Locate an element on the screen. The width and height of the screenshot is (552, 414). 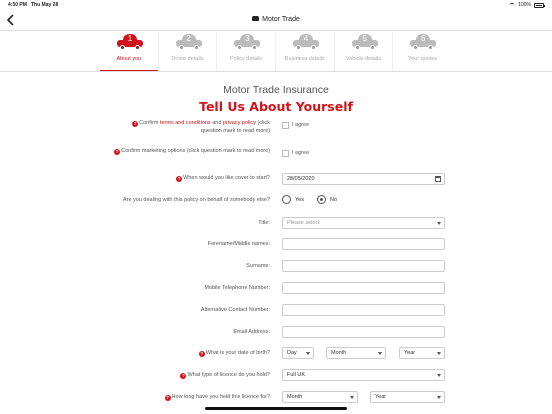
step-number: 3 is located at coordinates (247, 38).